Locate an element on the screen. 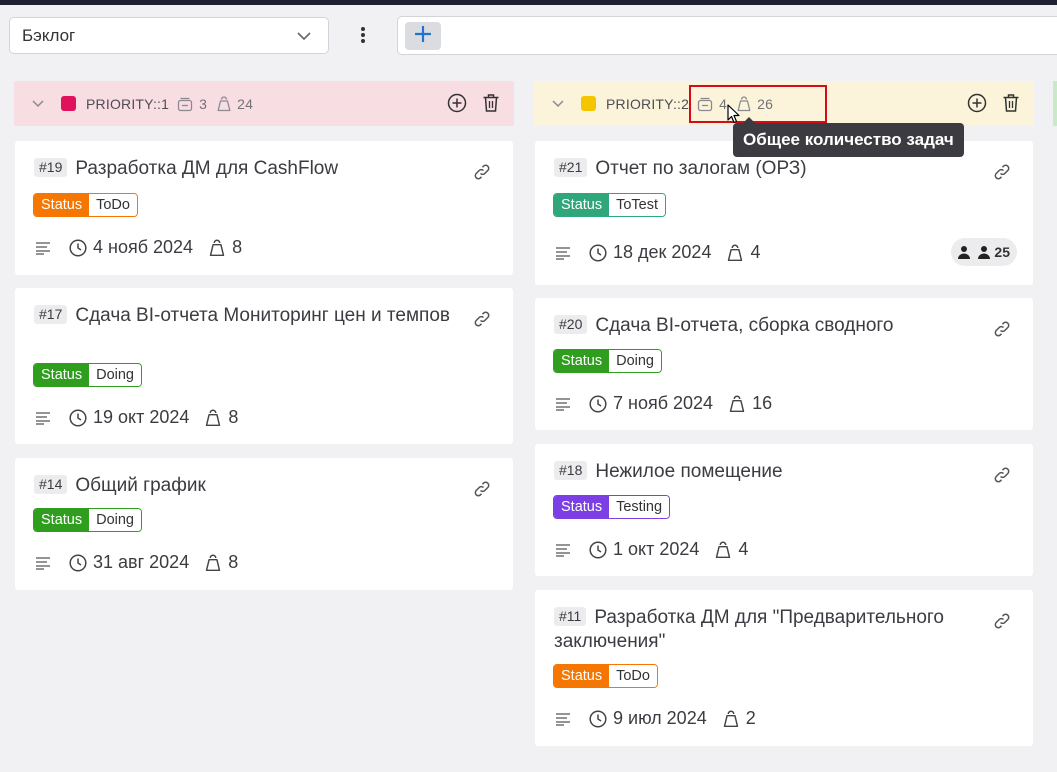 This screenshot has height=772, width=1057. issue-count: 4 is located at coordinates (712, 104).